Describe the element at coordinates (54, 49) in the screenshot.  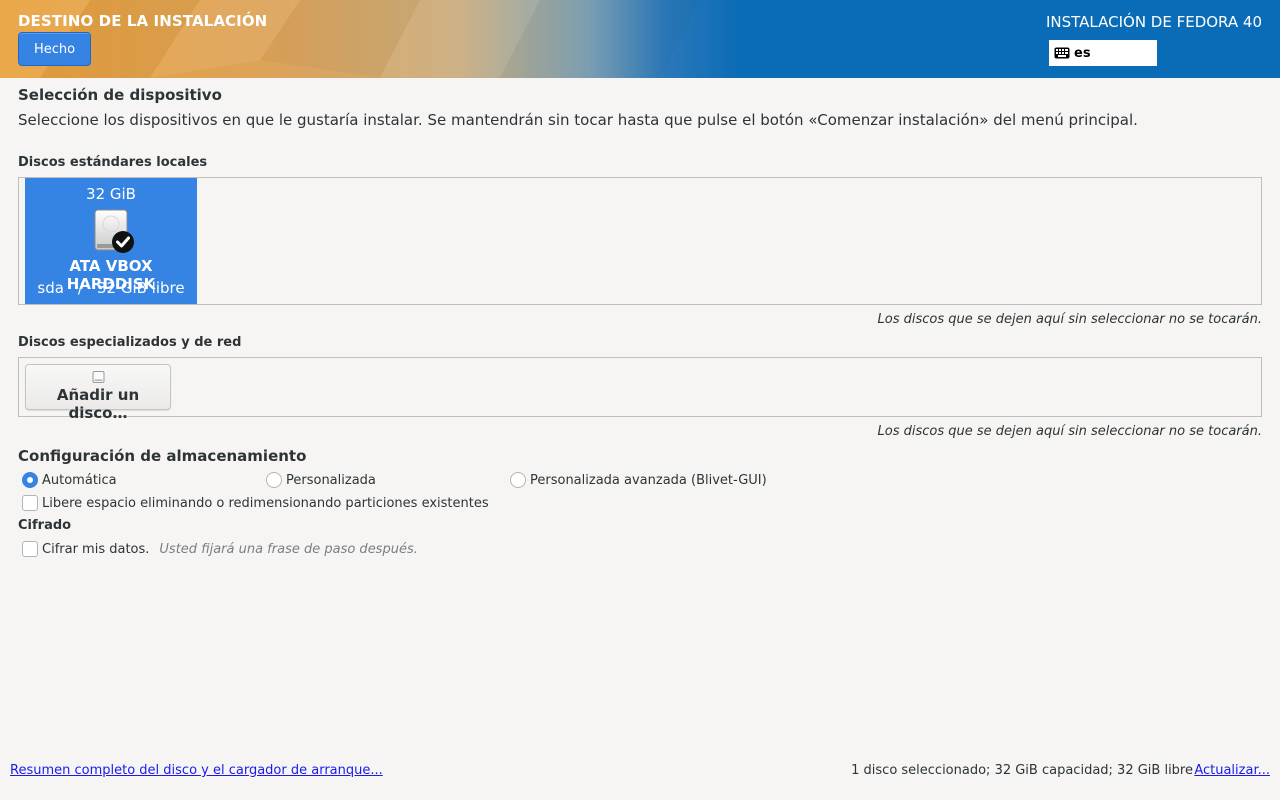
I see `done-button: Hecho` at that location.